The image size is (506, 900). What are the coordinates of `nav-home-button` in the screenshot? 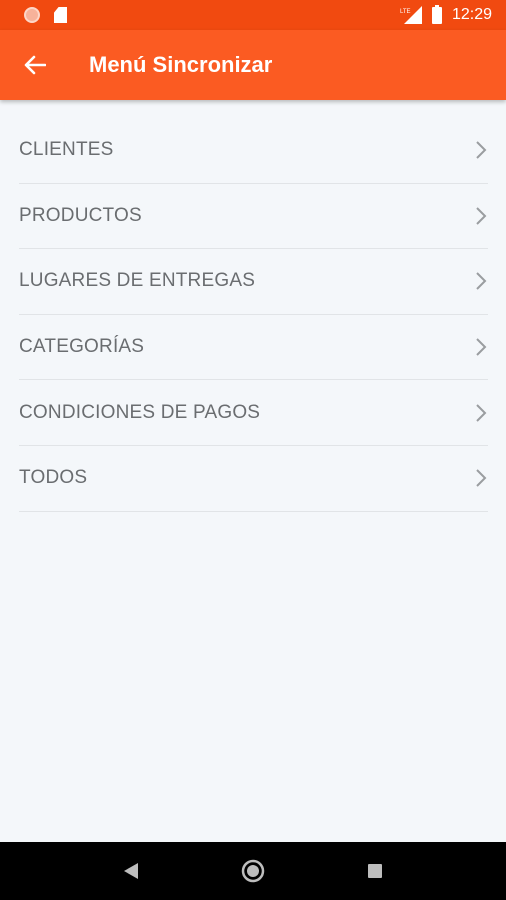 It's located at (253, 871).